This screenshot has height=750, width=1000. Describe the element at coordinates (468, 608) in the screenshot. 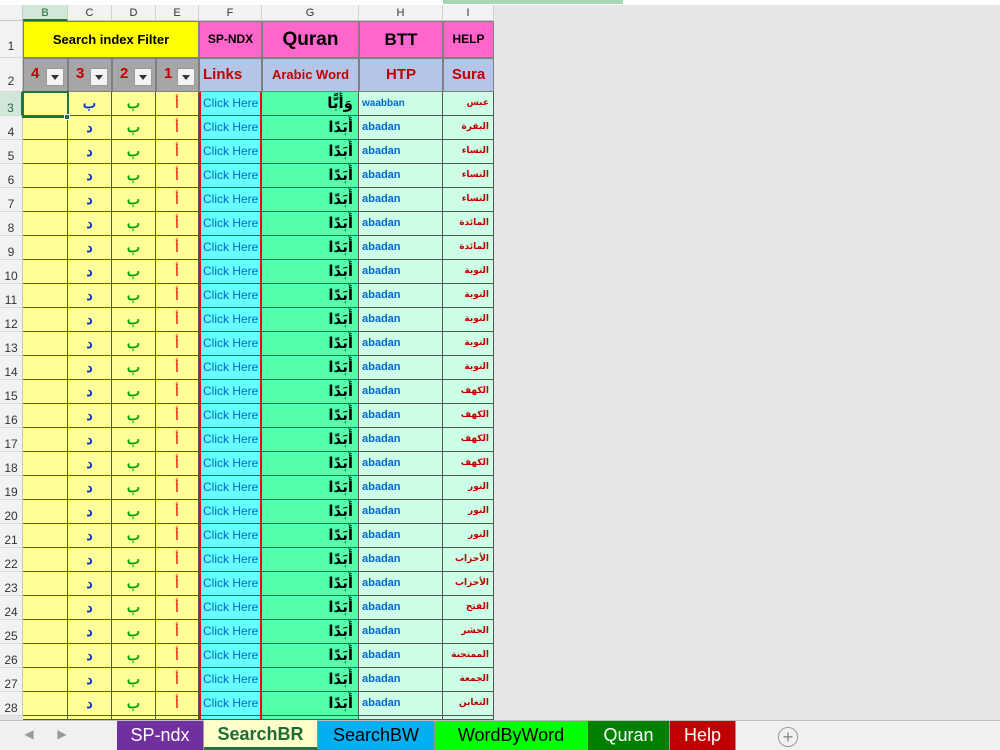

I see `cell-i: الفتح` at that location.